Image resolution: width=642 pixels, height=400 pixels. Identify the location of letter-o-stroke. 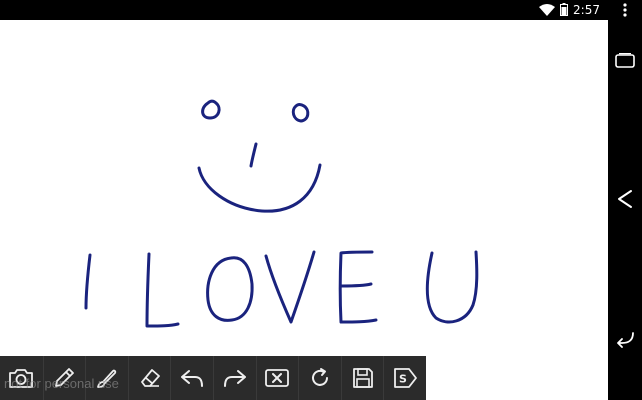
(230, 289).